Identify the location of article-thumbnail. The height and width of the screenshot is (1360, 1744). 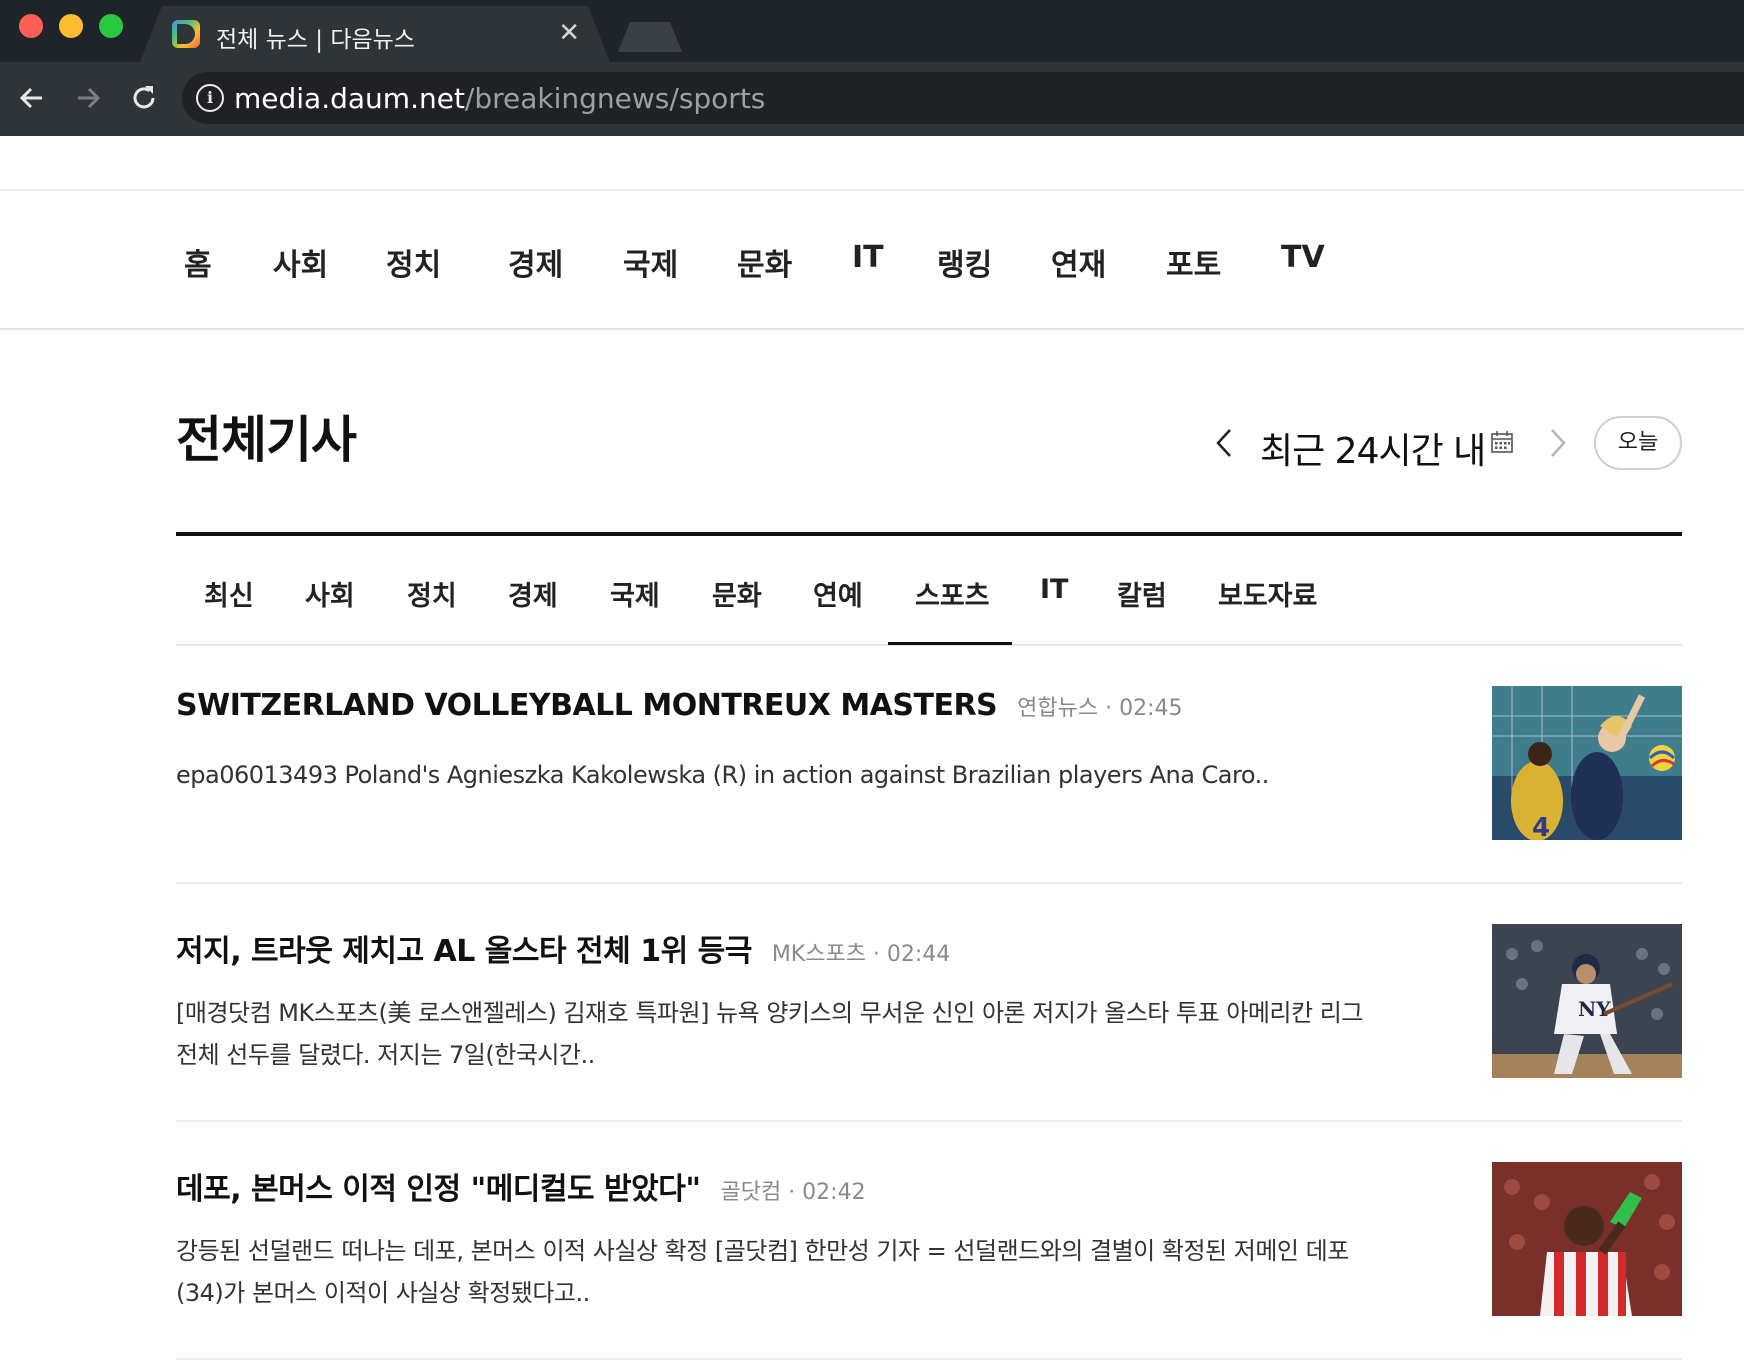
(1587, 1239).